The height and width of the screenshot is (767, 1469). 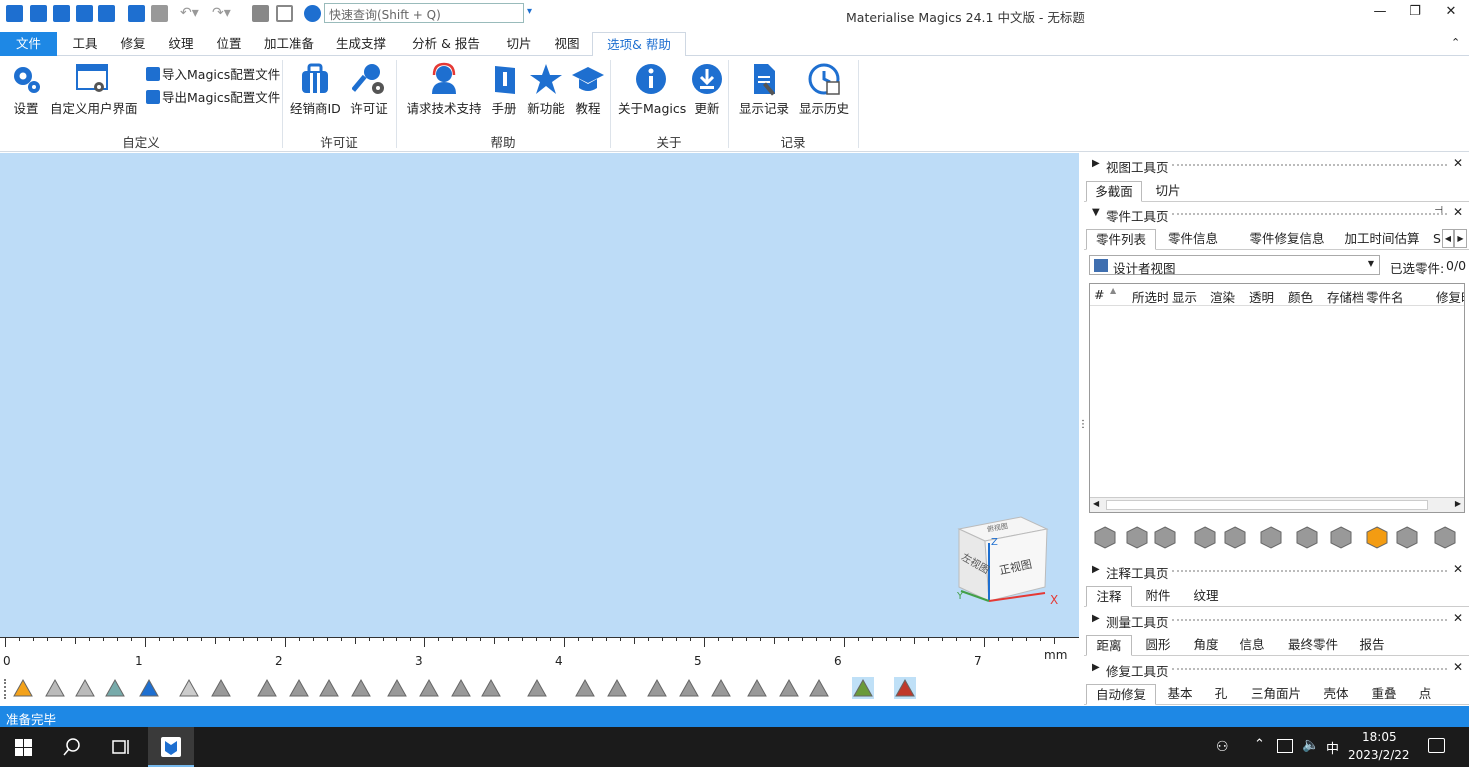 I want to click on zoom-icon, so click(x=23, y=688).